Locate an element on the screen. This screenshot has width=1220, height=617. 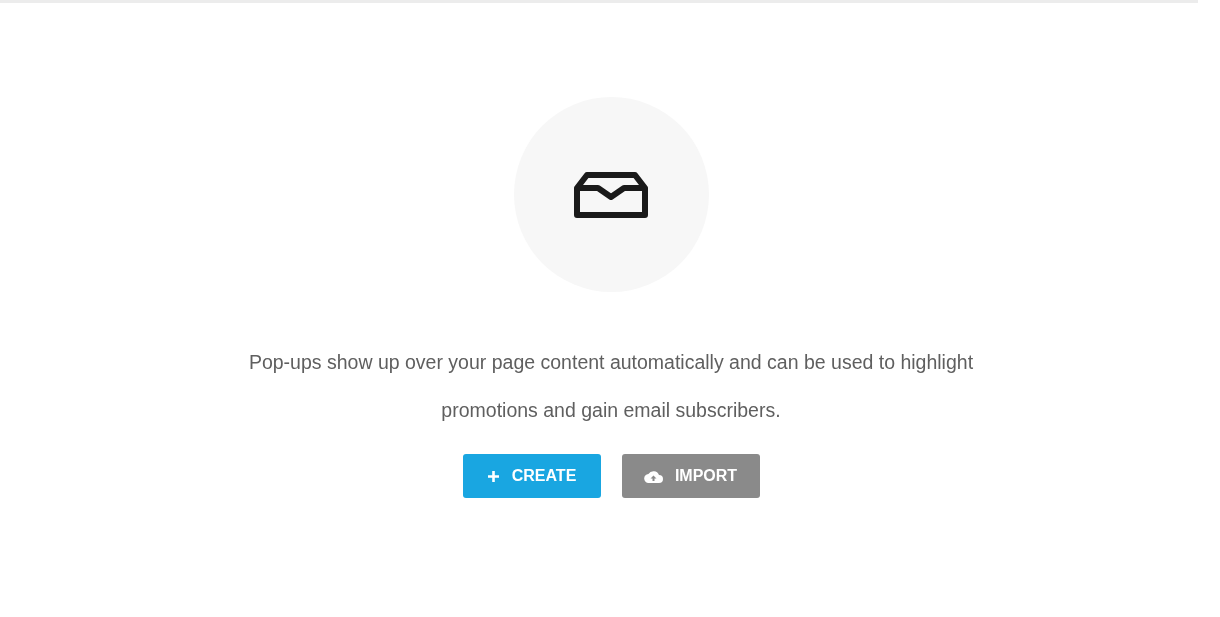
cloud-upload-icon is located at coordinates (653, 476).